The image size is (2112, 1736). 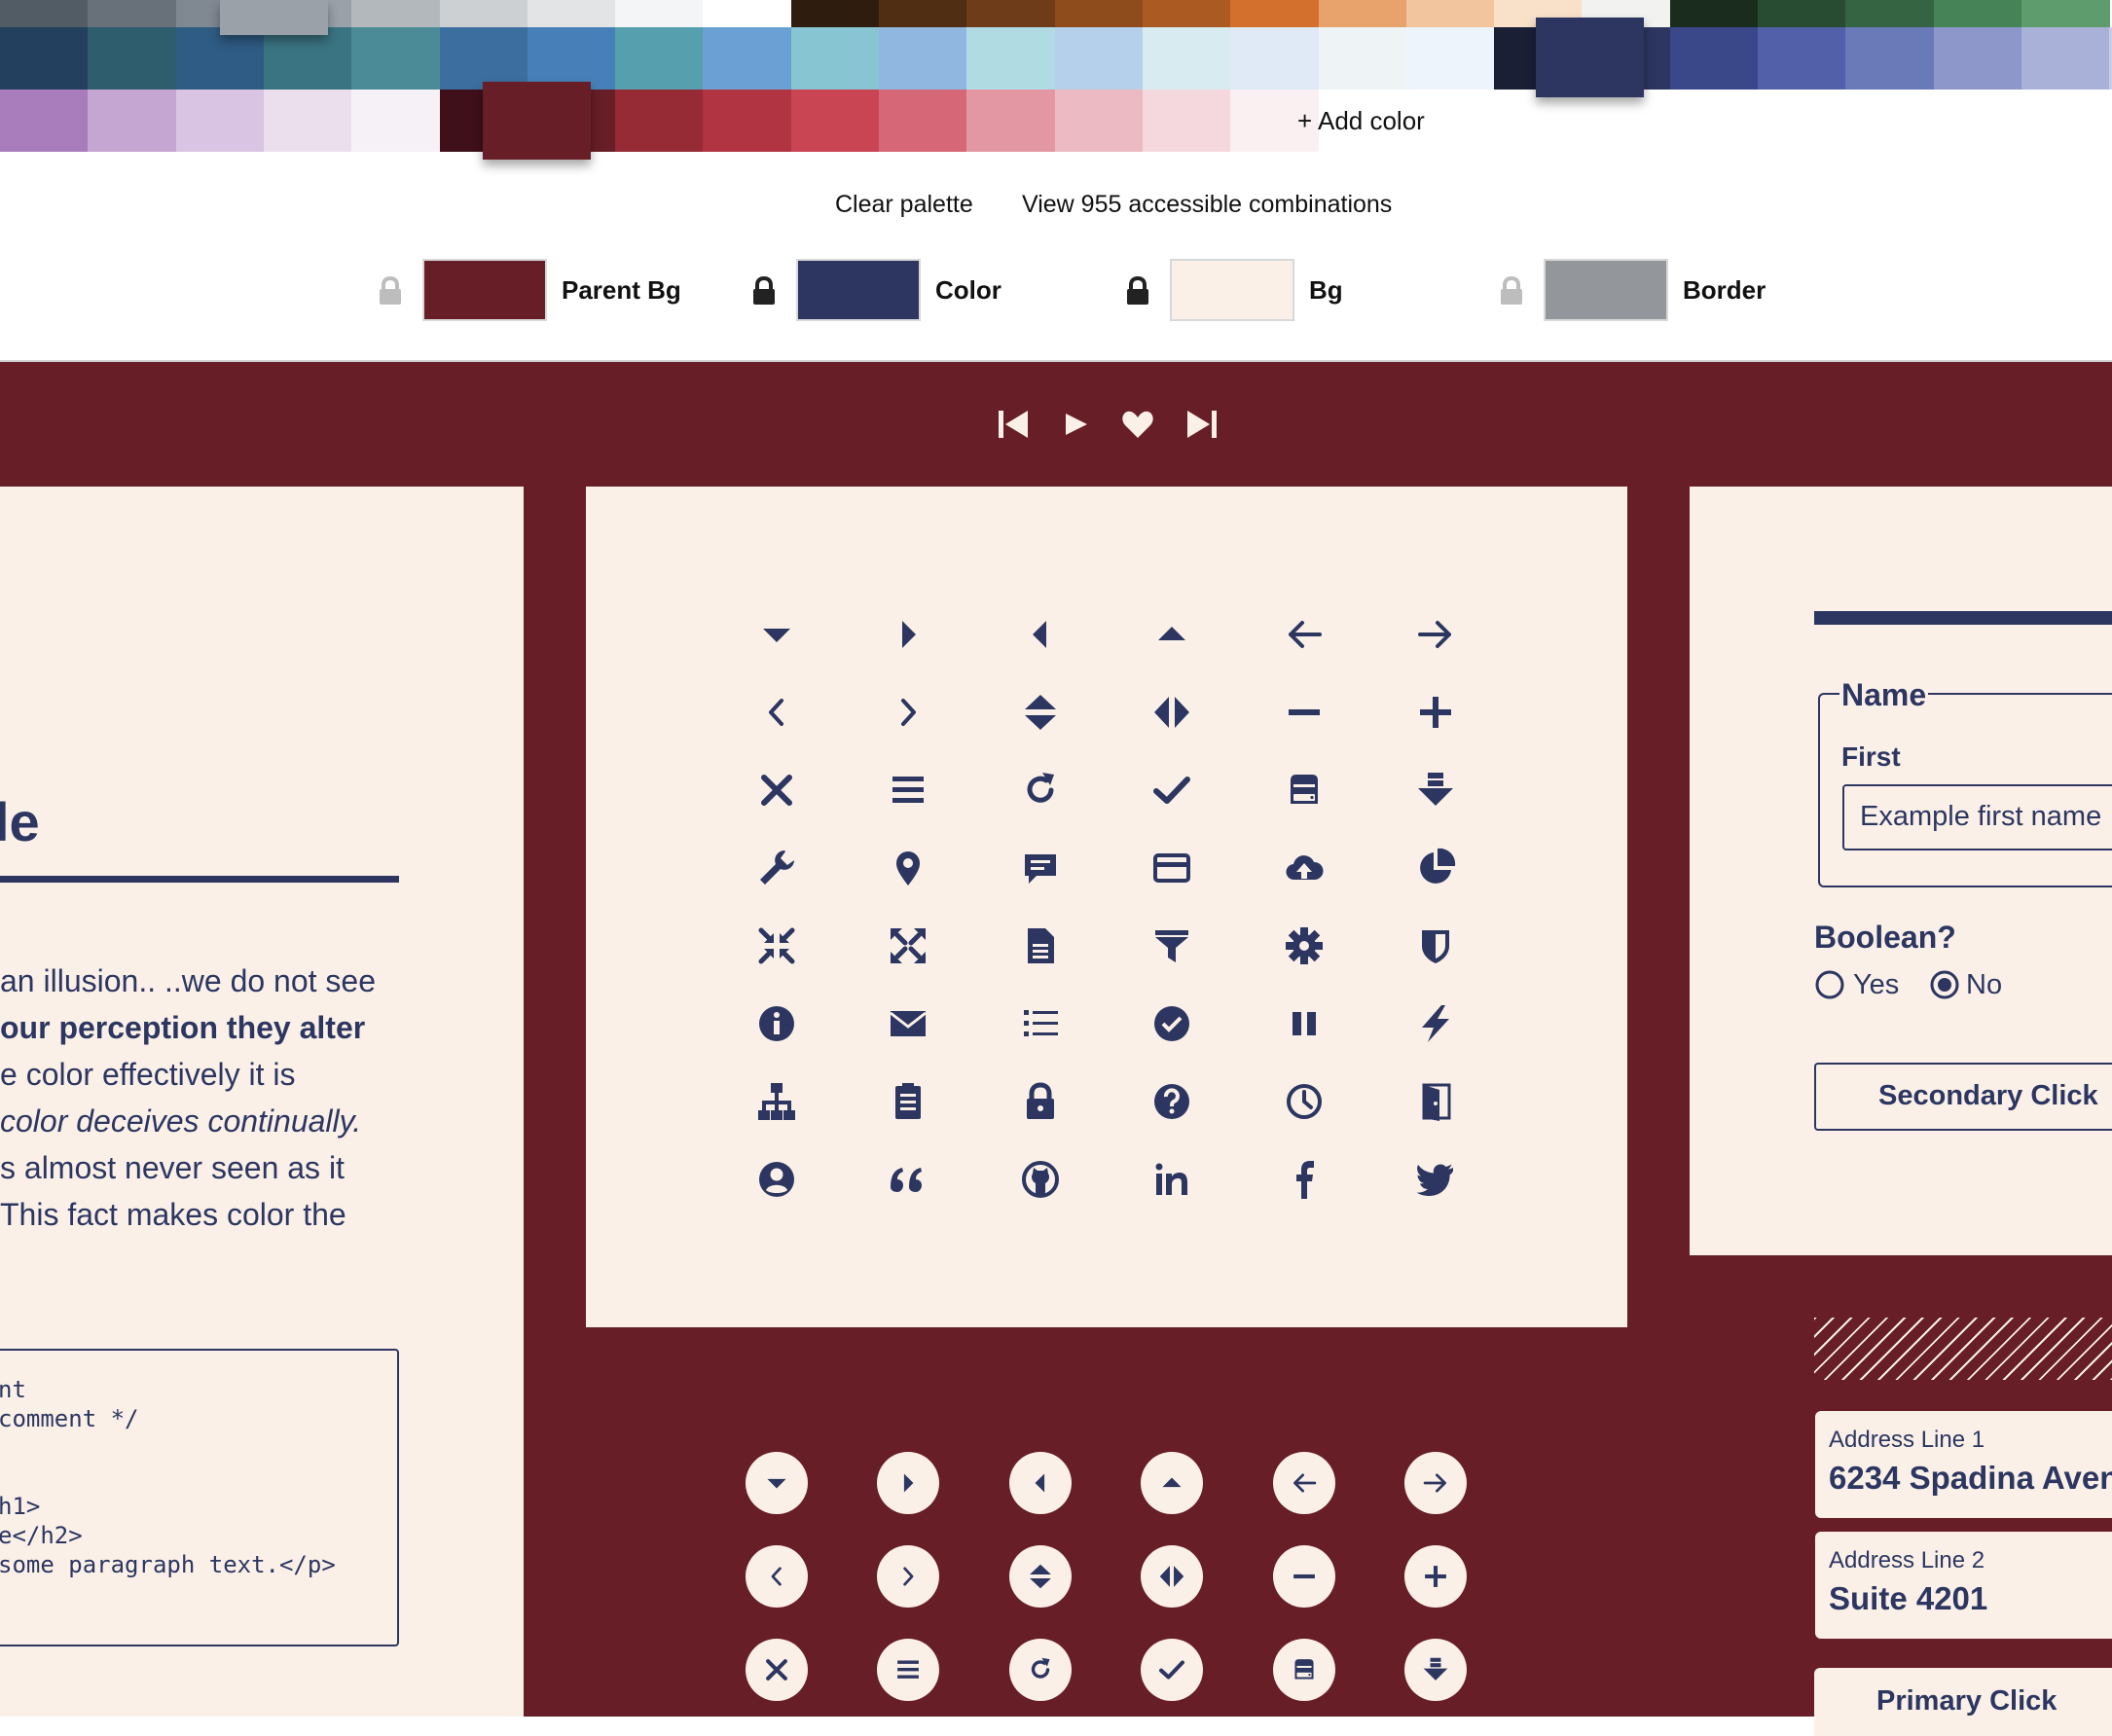 What do you see at coordinates (1207, 205) in the screenshot?
I see `view-combinations-link: View 955 accessible combinations` at bounding box center [1207, 205].